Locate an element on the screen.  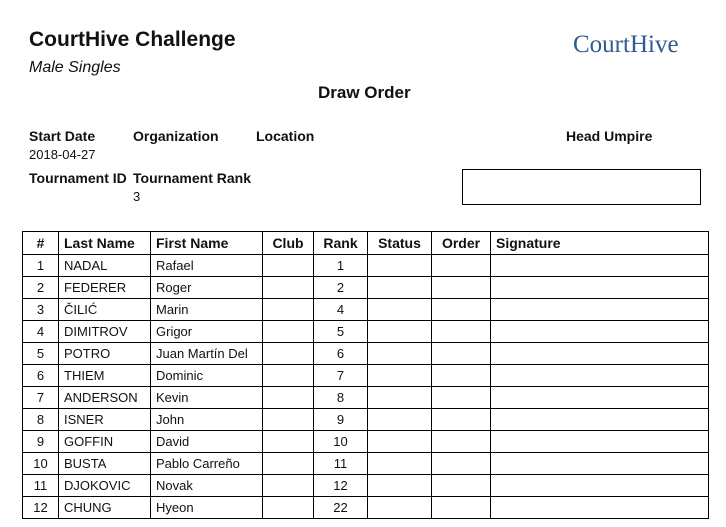
cell-number: 7 is located at coordinates (40, 397).